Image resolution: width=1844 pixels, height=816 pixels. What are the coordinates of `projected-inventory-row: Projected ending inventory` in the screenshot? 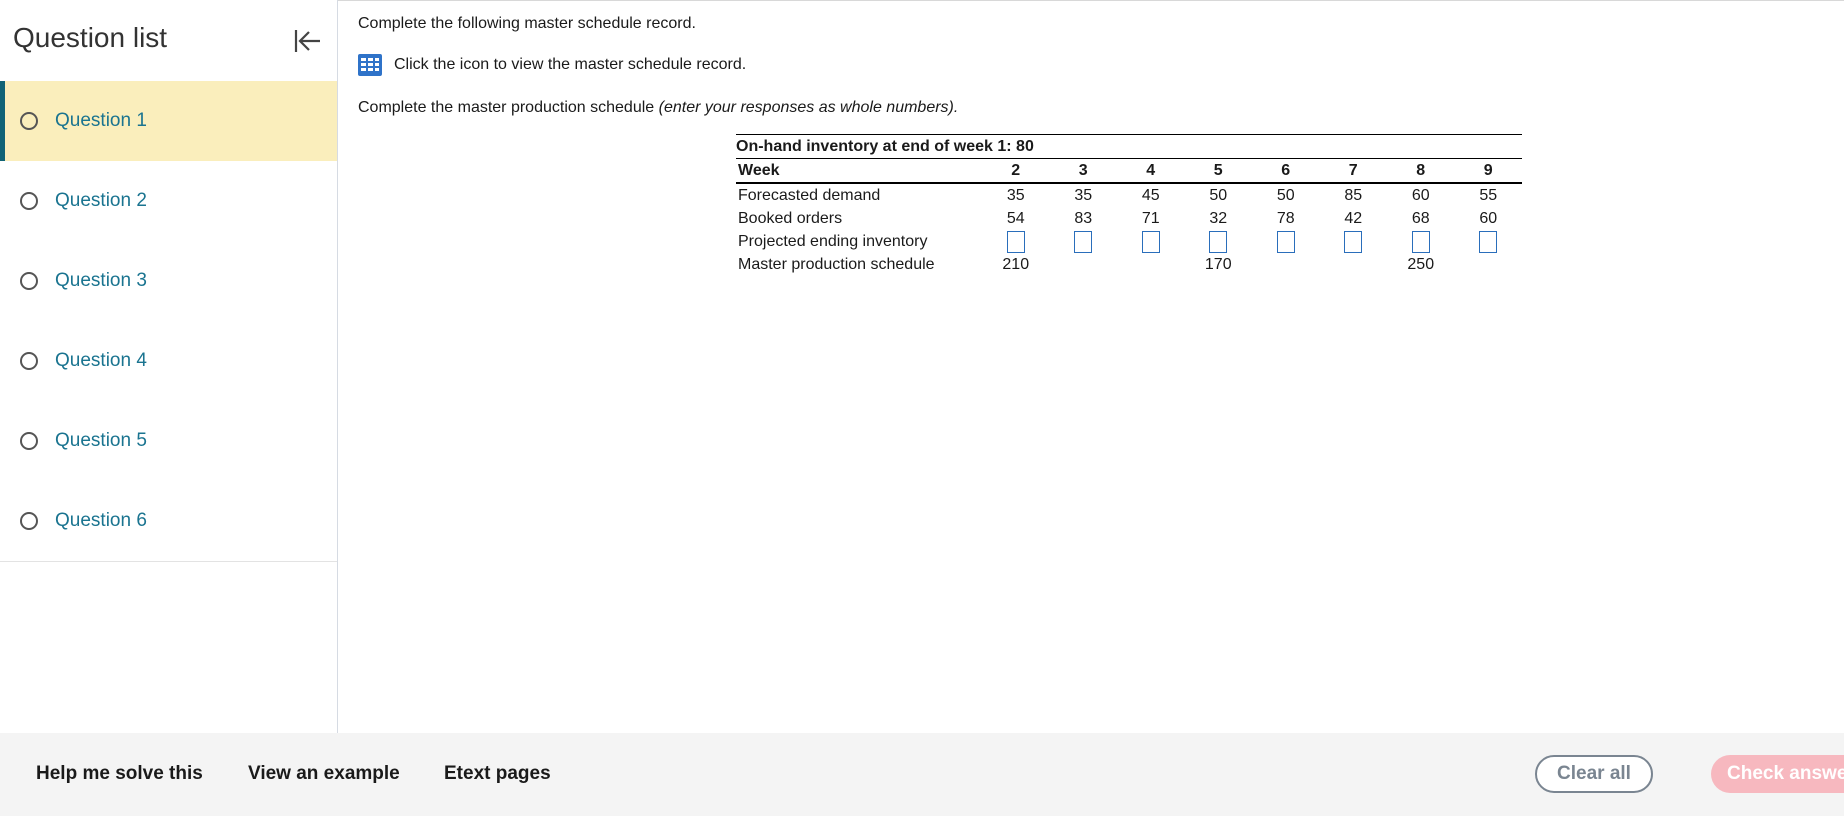 It's located at (1129, 241).